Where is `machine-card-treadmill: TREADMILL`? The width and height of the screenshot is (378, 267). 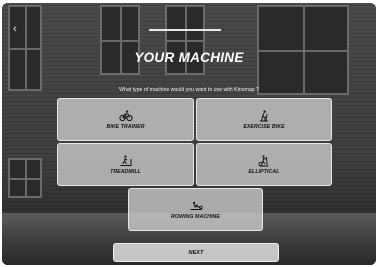
machine-card-treadmill: TREADMILL is located at coordinates (125, 164).